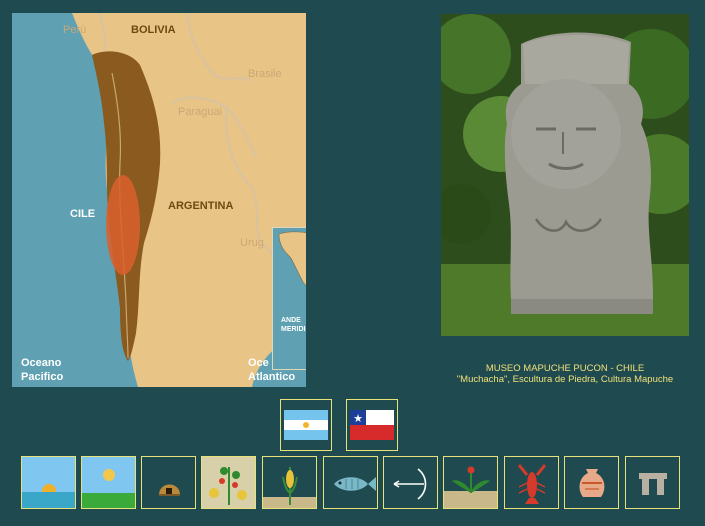  Describe the element at coordinates (289, 487) in the screenshot. I see `corn-icon` at that location.